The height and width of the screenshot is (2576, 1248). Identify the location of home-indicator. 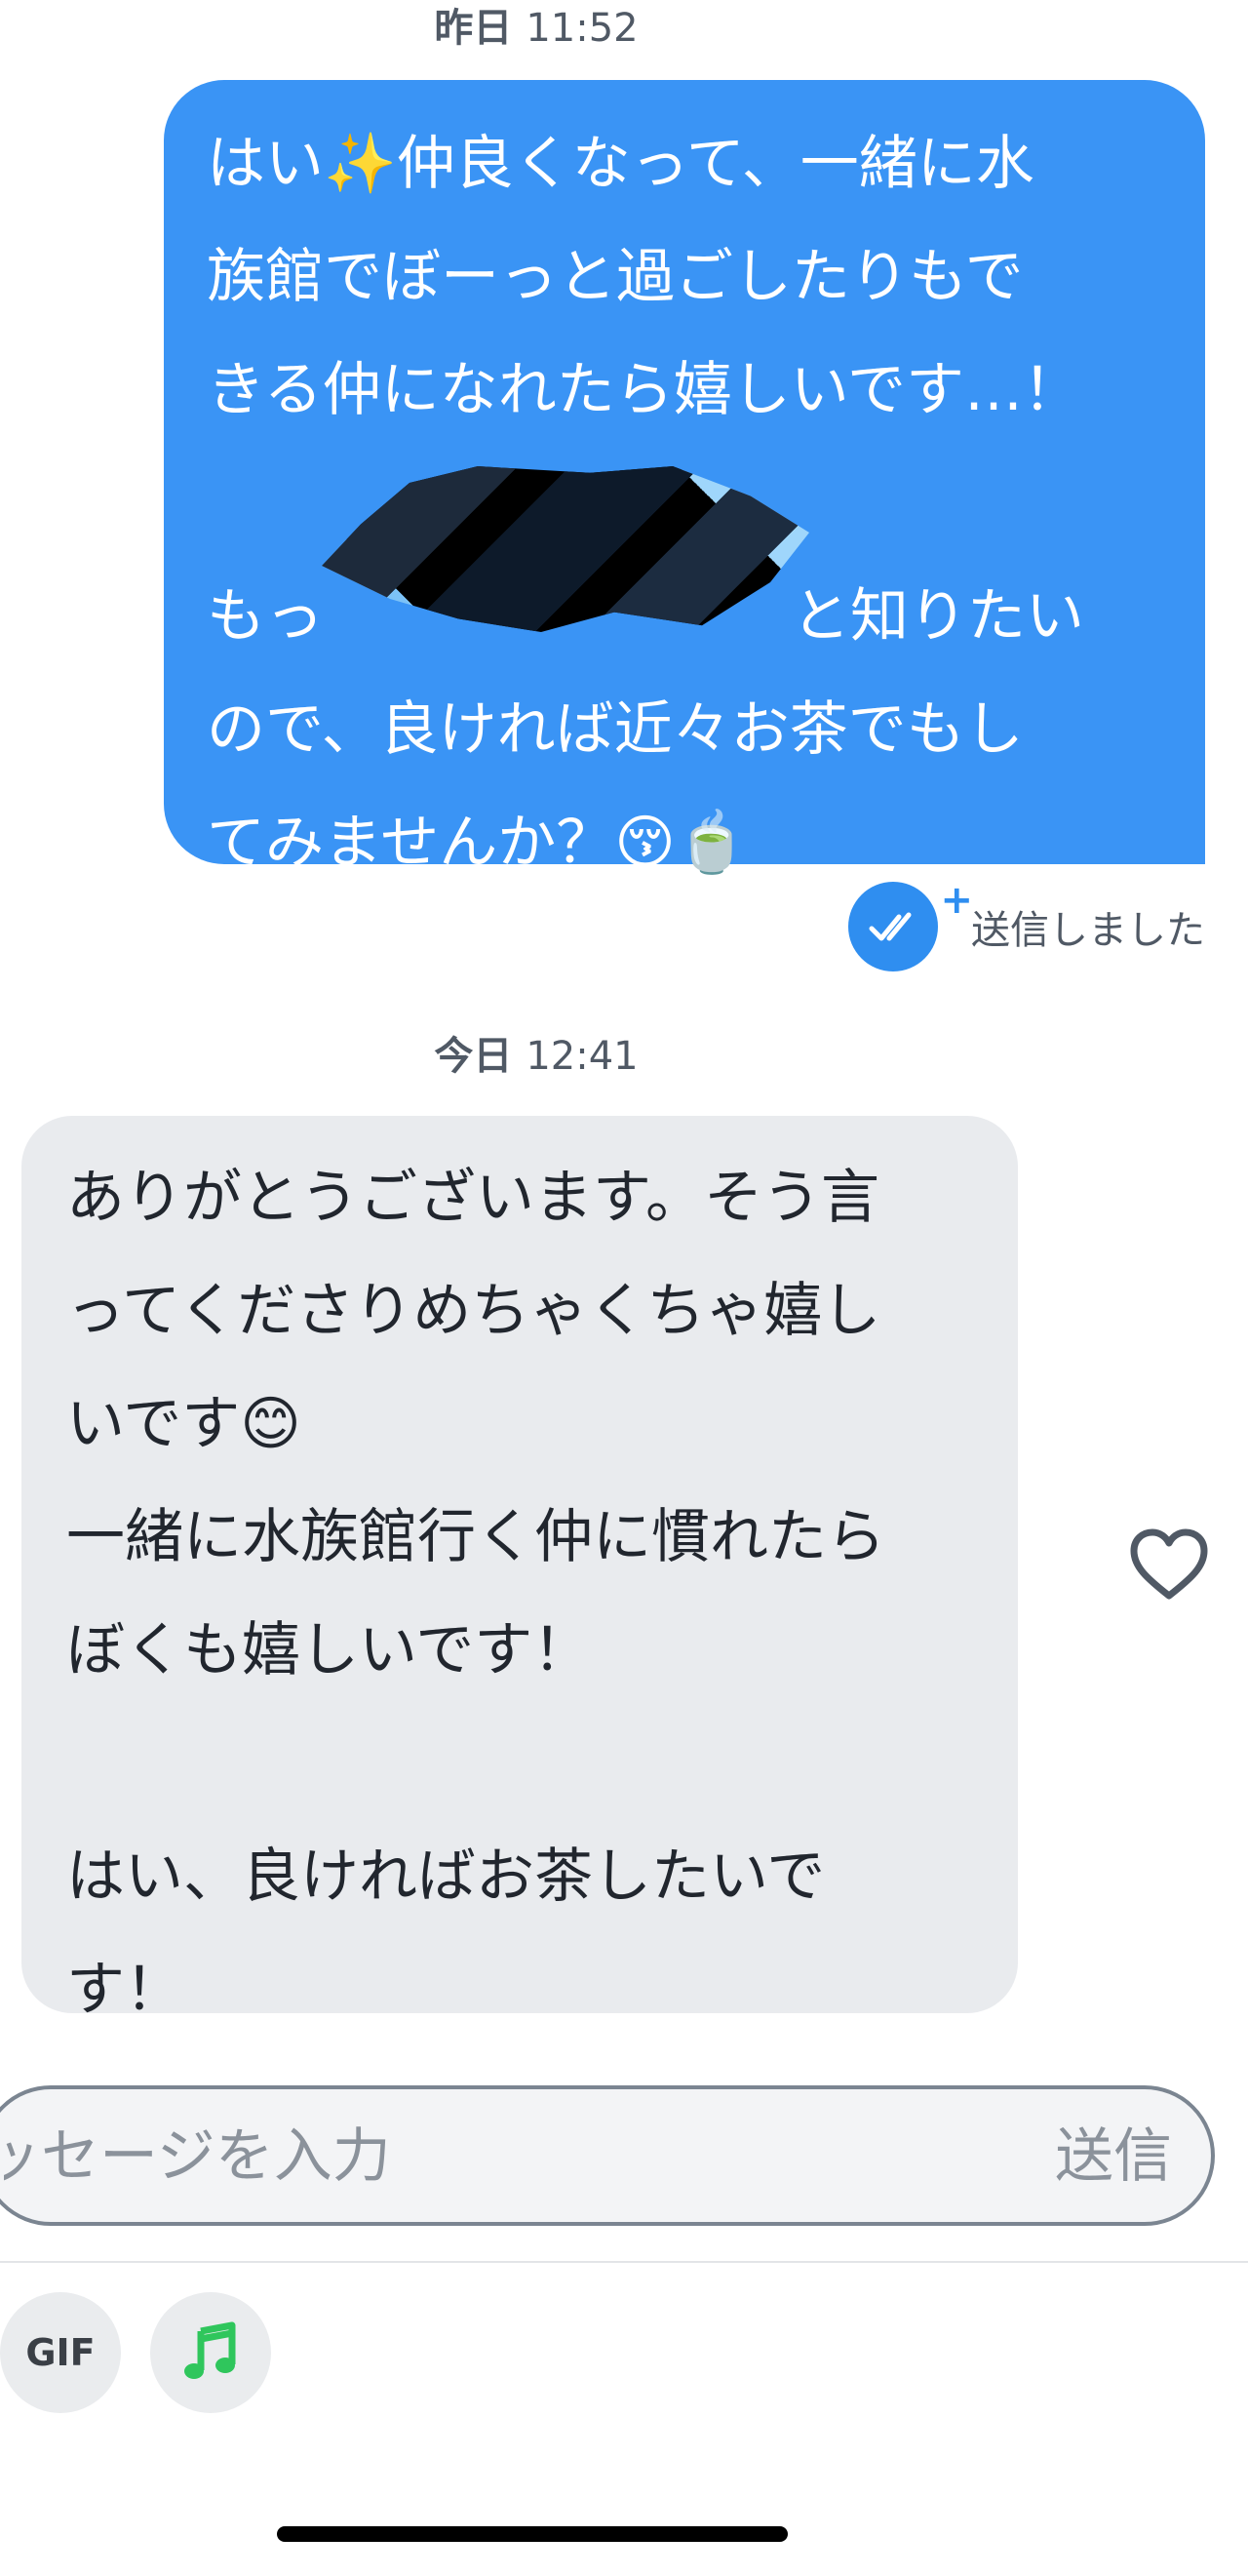
(532, 2534).